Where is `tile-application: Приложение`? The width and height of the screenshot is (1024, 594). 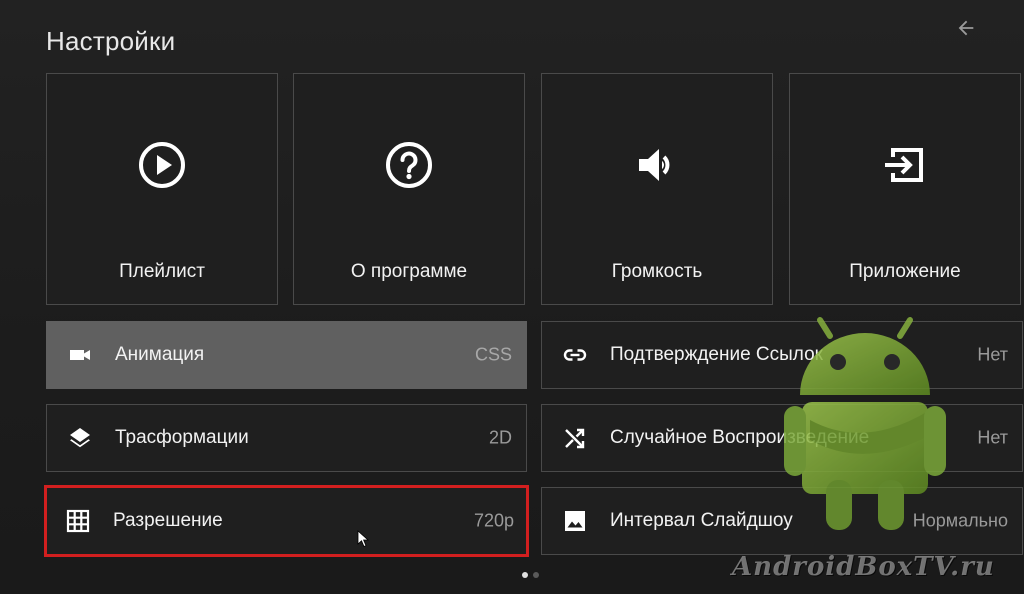 tile-application: Приложение is located at coordinates (905, 189).